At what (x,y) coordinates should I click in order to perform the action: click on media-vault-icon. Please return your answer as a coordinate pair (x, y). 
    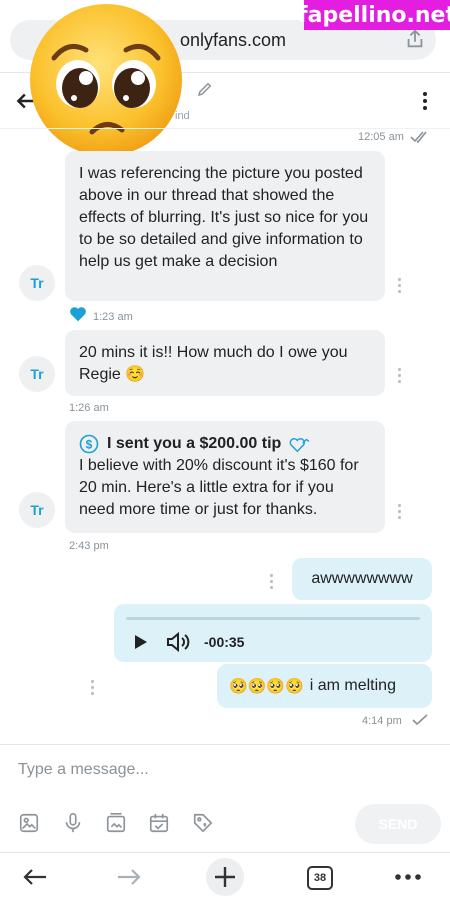
    Looking at the image, I should click on (116, 823).